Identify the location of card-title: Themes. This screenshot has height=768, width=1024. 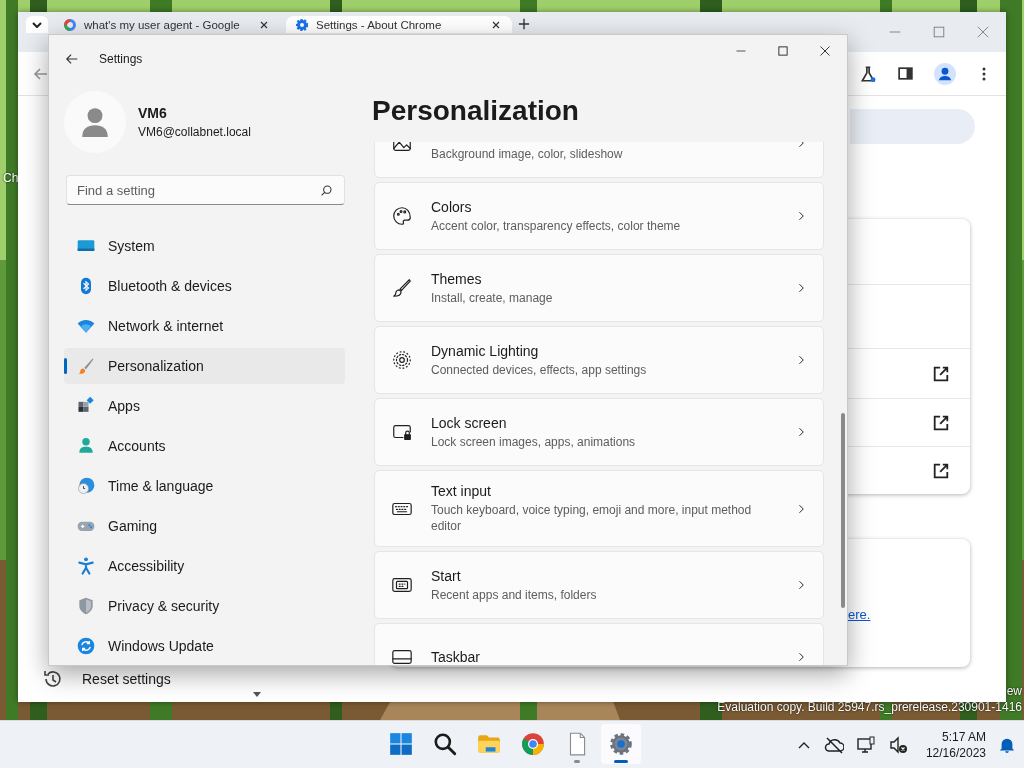
(457, 278).